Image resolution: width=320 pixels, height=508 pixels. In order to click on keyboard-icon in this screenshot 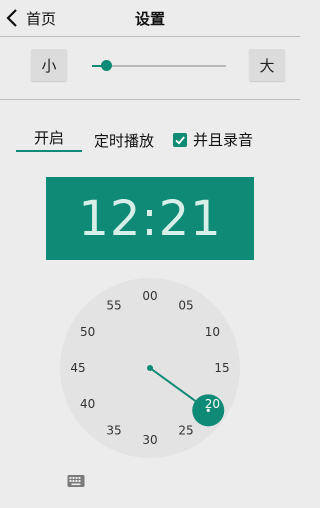, I will do `click(76, 481)`.